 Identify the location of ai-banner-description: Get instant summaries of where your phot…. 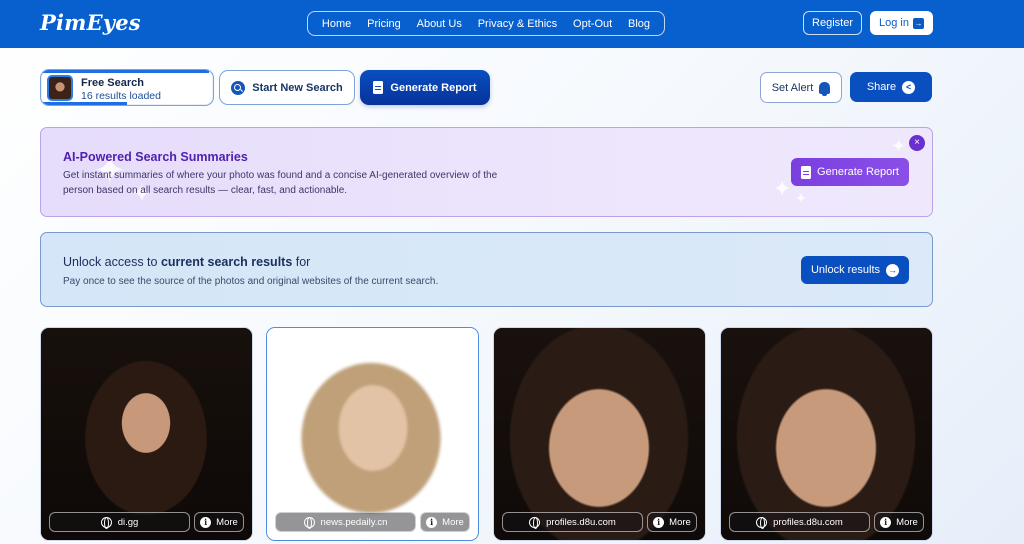
(280, 183).